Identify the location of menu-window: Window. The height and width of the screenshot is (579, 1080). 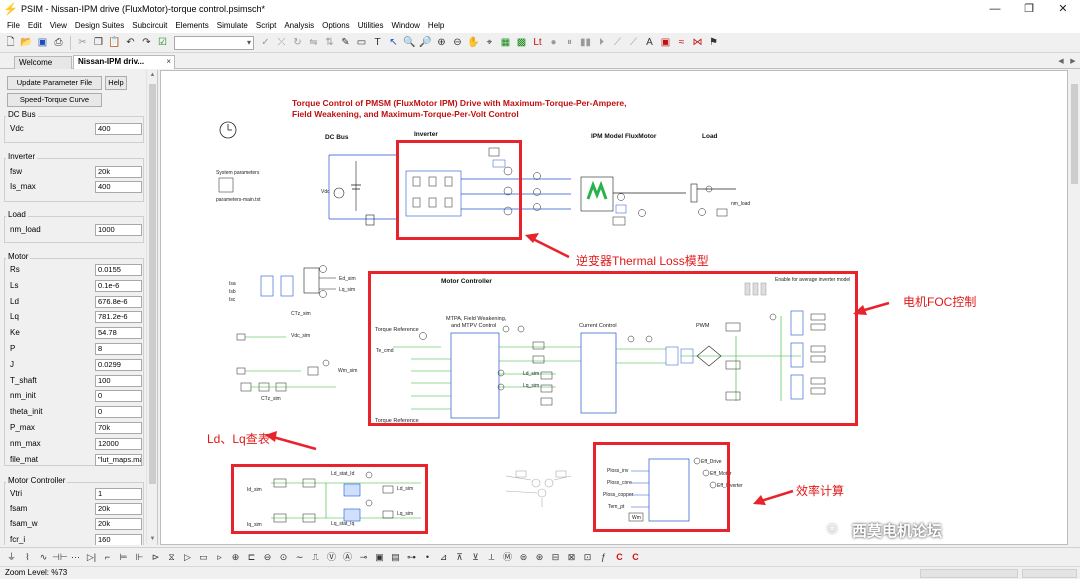
(405, 25).